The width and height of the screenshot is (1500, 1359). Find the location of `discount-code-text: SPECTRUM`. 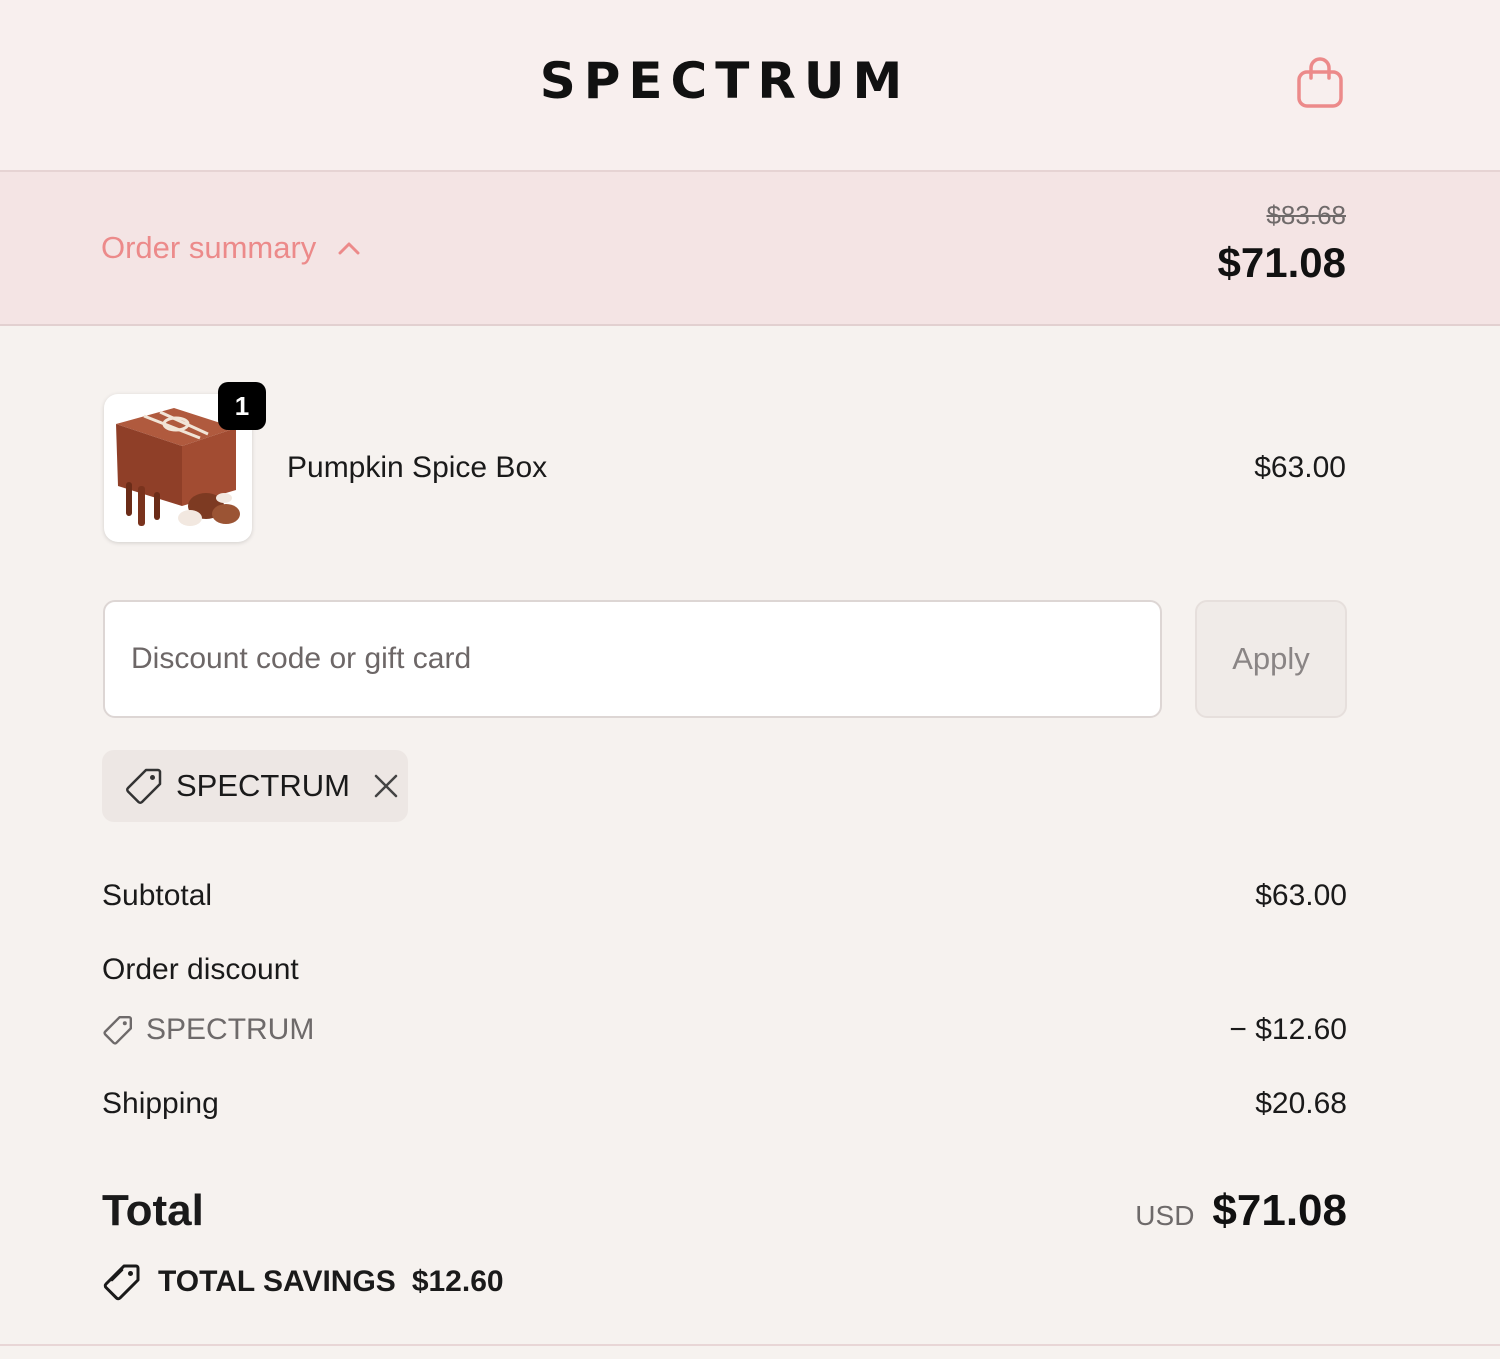

discount-code-text: SPECTRUM is located at coordinates (230, 1029).